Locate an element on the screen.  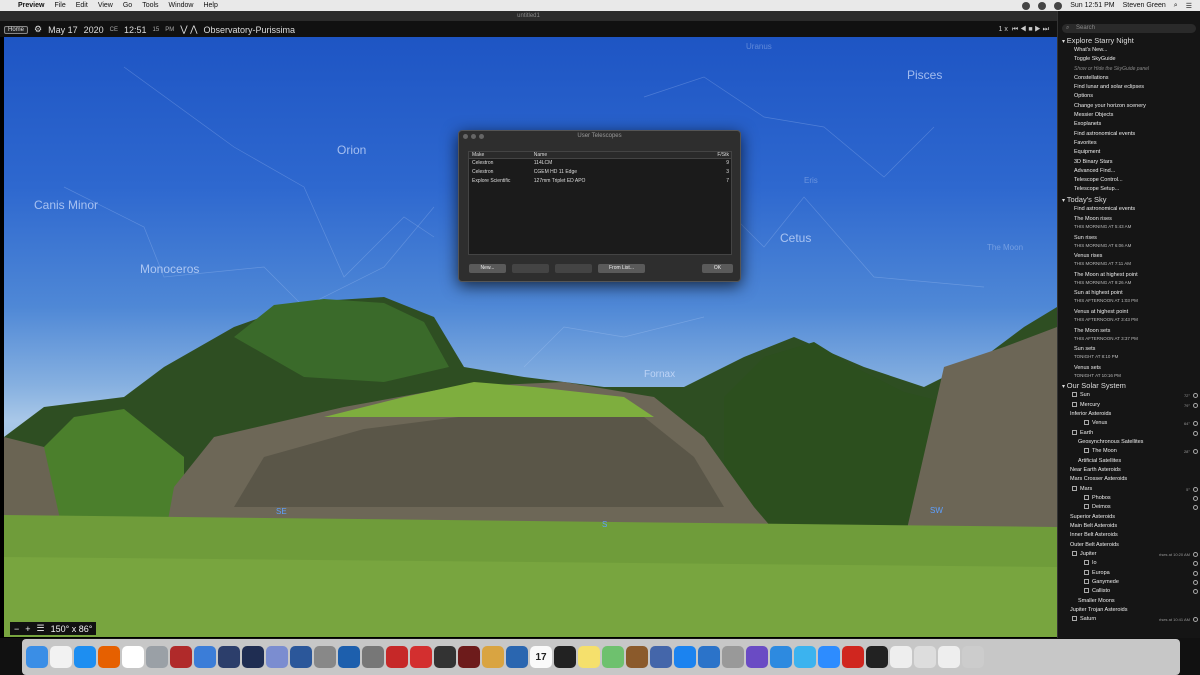
label-fornax: Fornax is located at coordinates (659, 374).